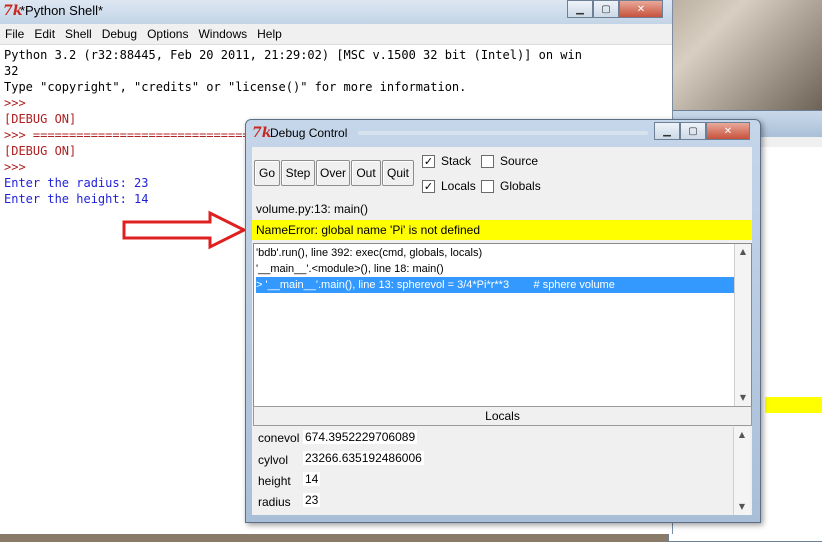  Describe the element at coordinates (134, 135) in the screenshot. I see `shell-line: >>> ================================` at that location.